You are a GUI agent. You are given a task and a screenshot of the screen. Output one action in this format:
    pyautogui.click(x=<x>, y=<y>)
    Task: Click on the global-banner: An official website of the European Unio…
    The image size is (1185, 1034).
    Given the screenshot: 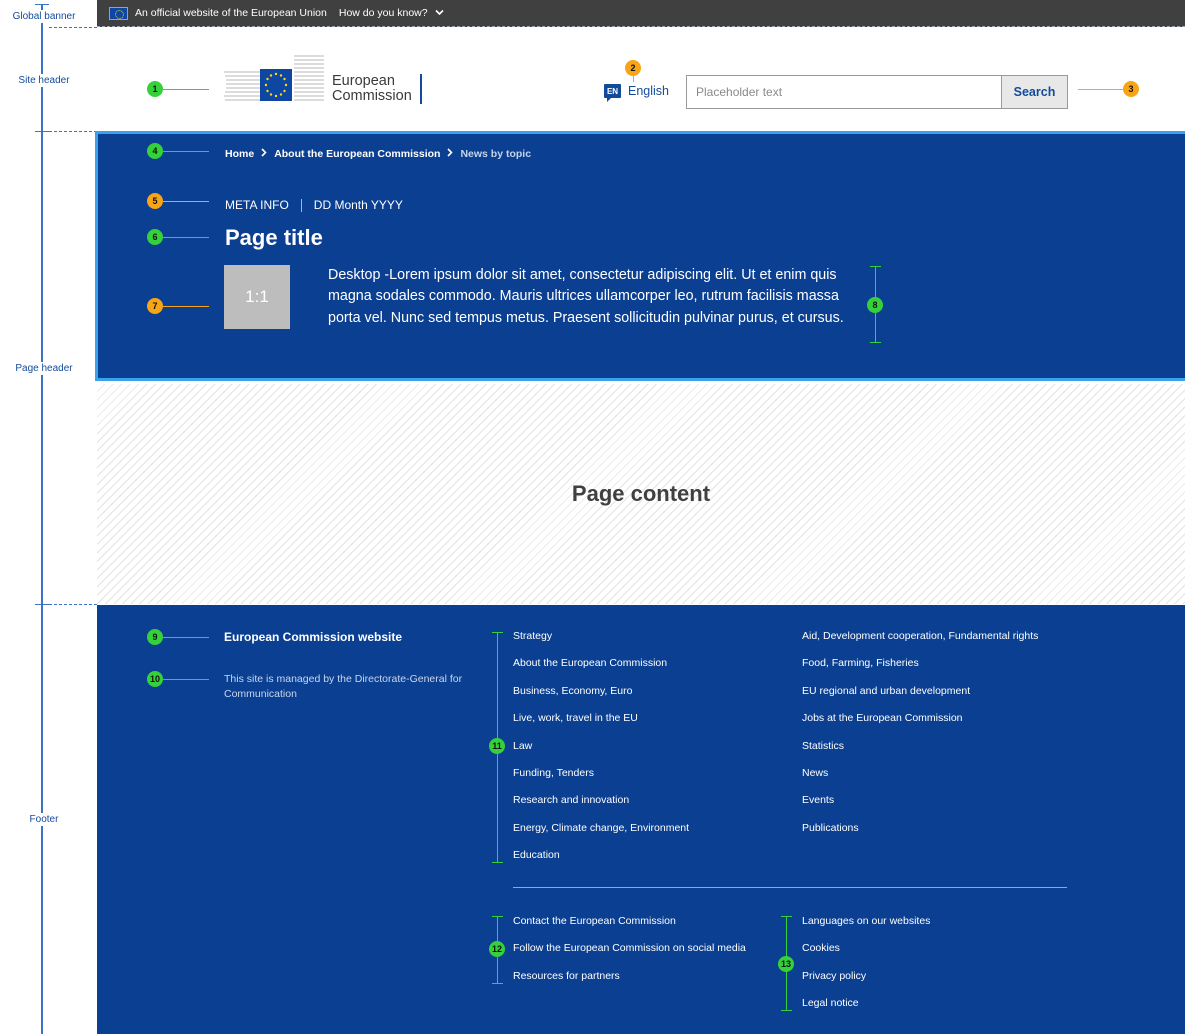 What is the action you would take?
    pyautogui.click(x=641, y=13)
    